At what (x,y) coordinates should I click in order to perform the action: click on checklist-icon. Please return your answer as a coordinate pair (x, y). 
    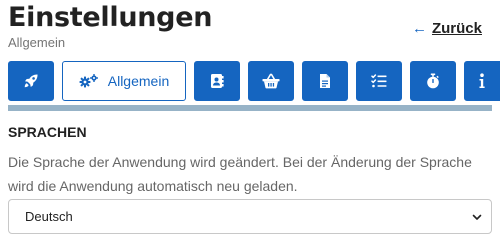
    Looking at the image, I should click on (379, 81).